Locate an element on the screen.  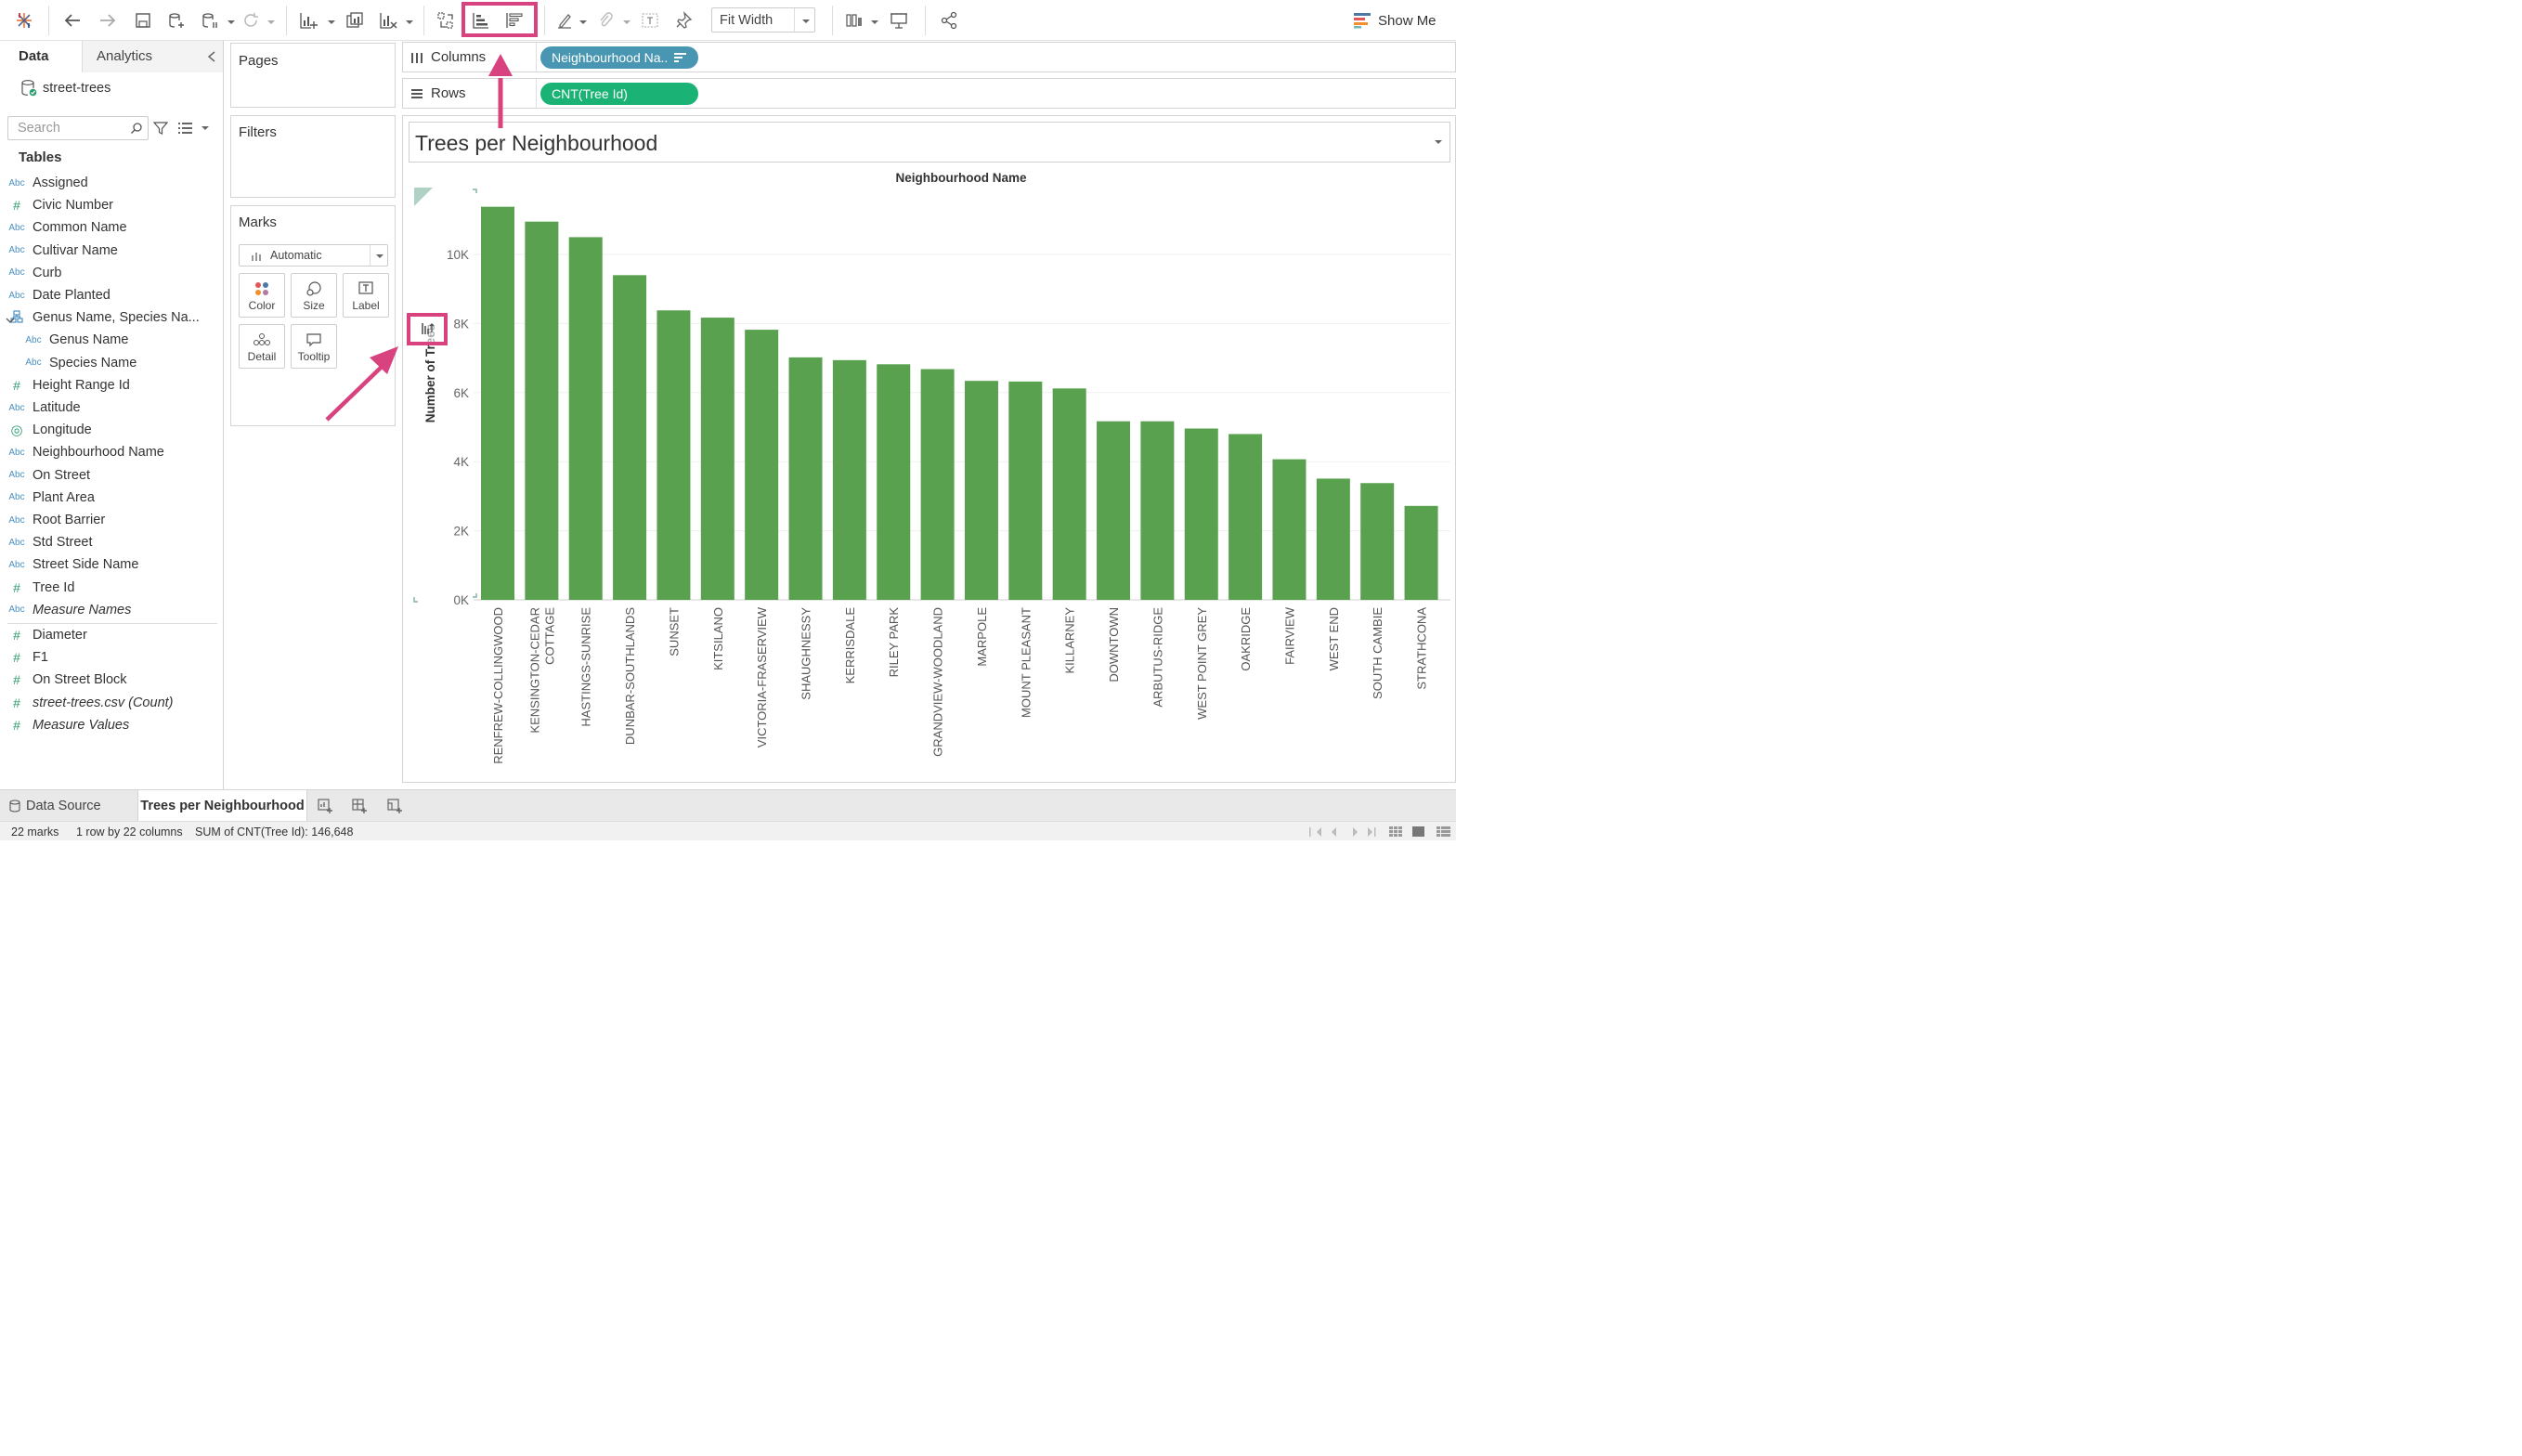
string-type-icon: Abc is located at coordinates (16, 227).